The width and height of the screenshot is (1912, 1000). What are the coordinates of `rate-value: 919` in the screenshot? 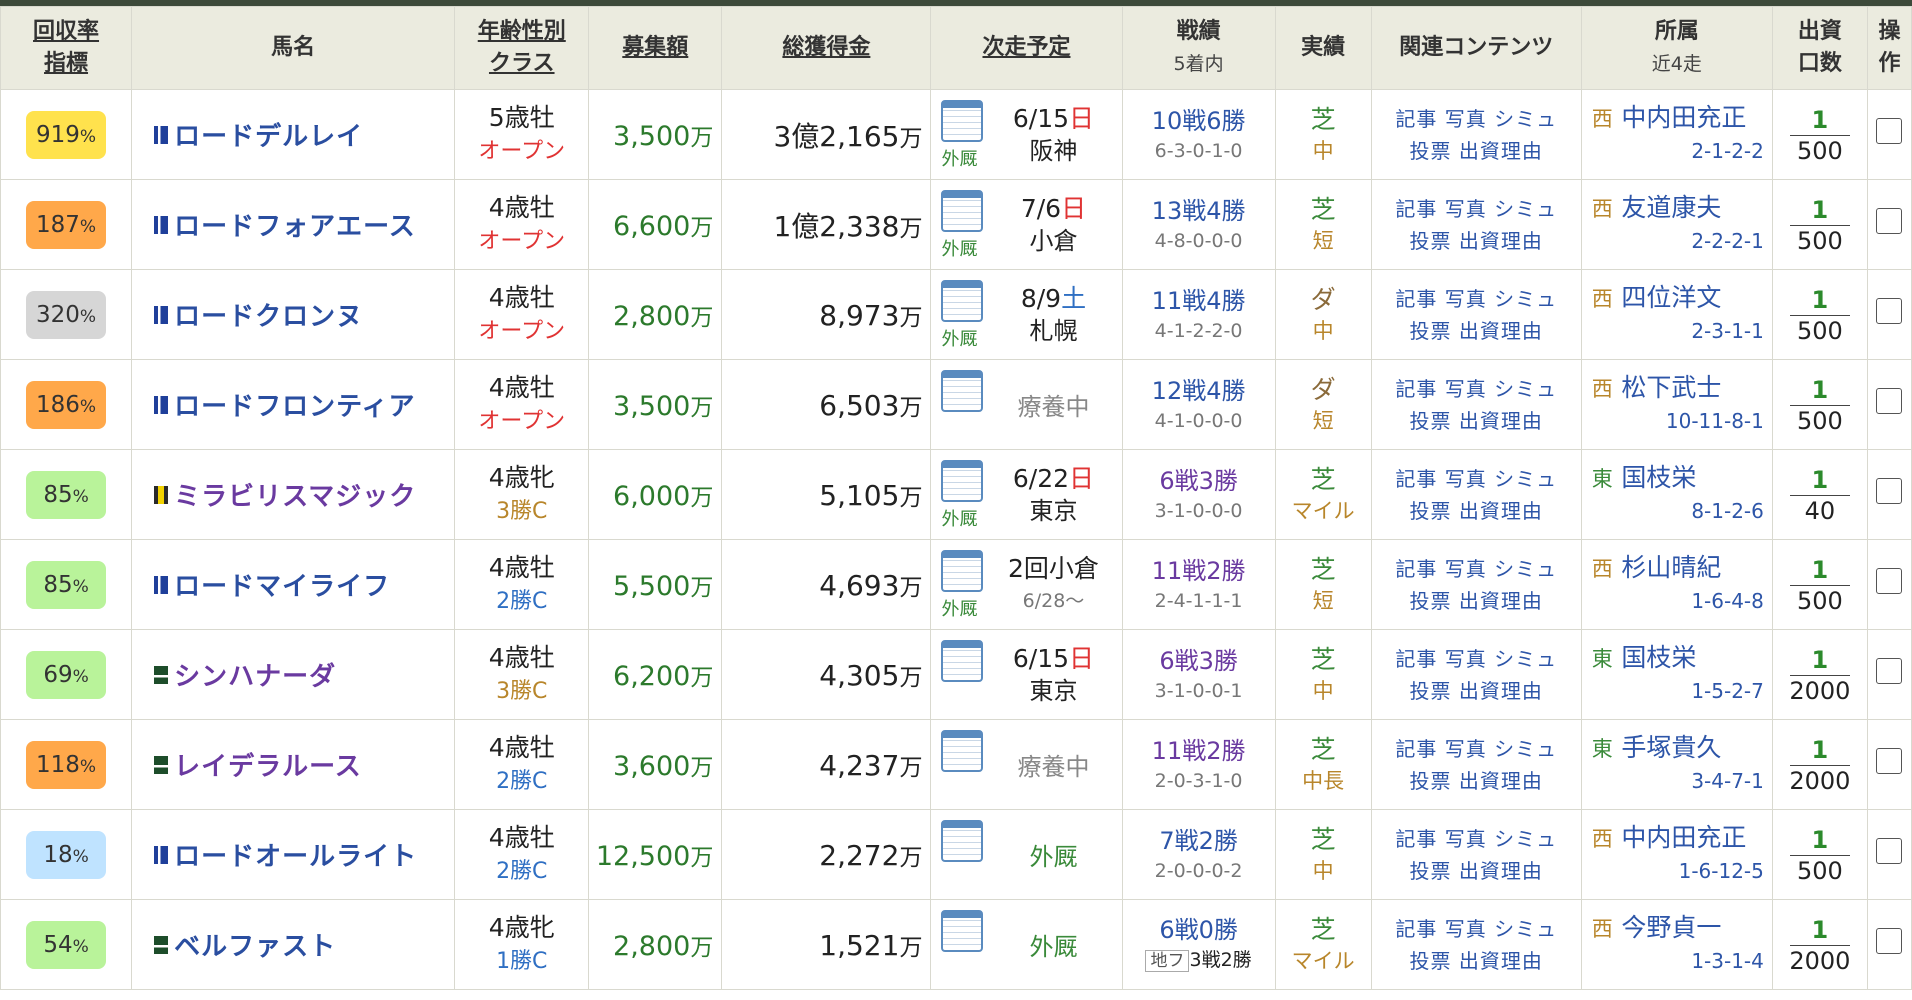 It's located at (58, 134).